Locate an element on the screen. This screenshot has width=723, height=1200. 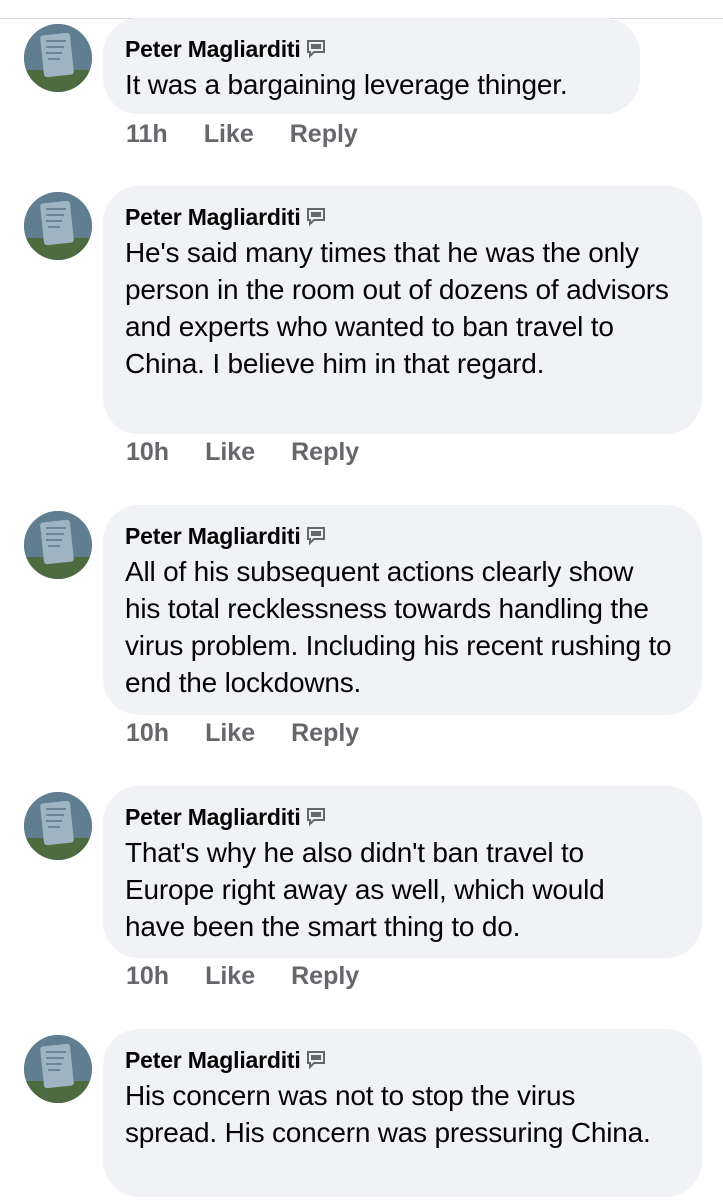
comment-actions: 11h Like Reply is located at coordinates (242, 134).